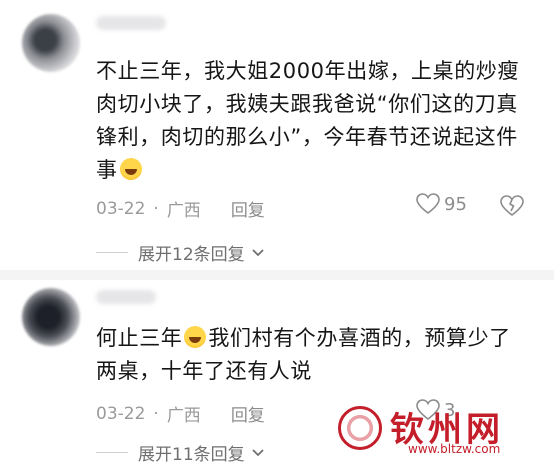  I want to click on like-button: 95, so click(441, 204).